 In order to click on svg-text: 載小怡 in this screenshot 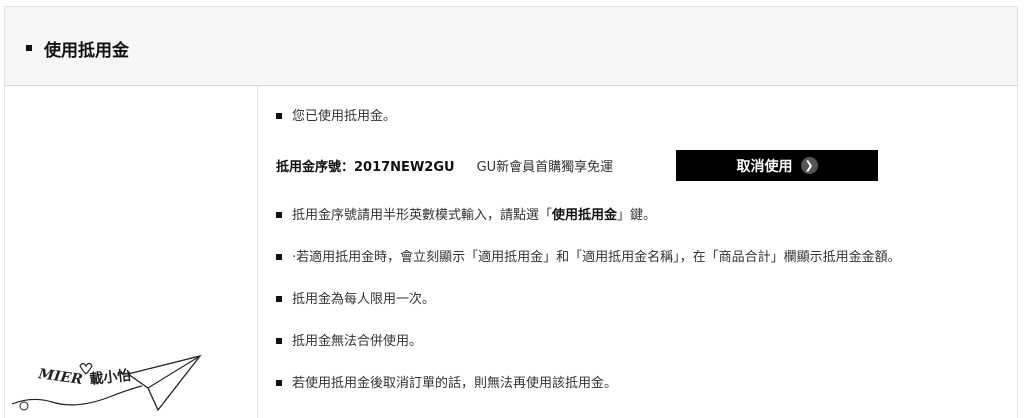, I will do `click(111, 377)`.